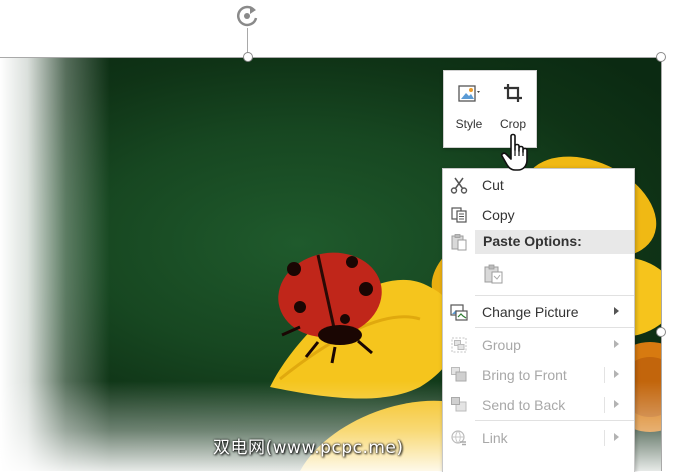  What do you see at coordinates (458, 438) in the screenshot?
I see `link-icon` at bounding box center [458, 438].